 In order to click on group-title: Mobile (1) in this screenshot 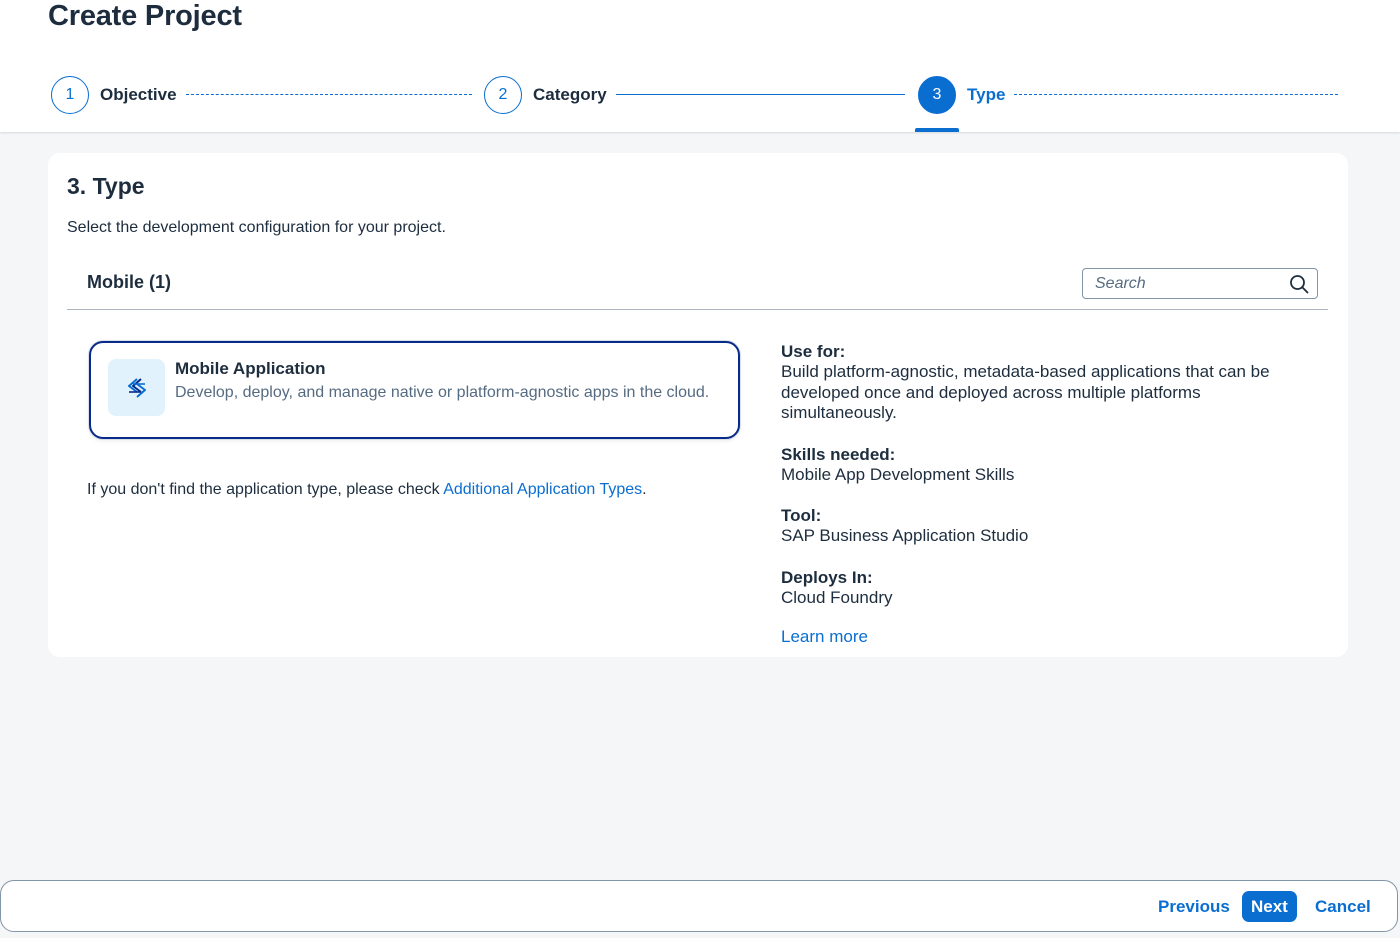, I will do `click(129, 282)`.